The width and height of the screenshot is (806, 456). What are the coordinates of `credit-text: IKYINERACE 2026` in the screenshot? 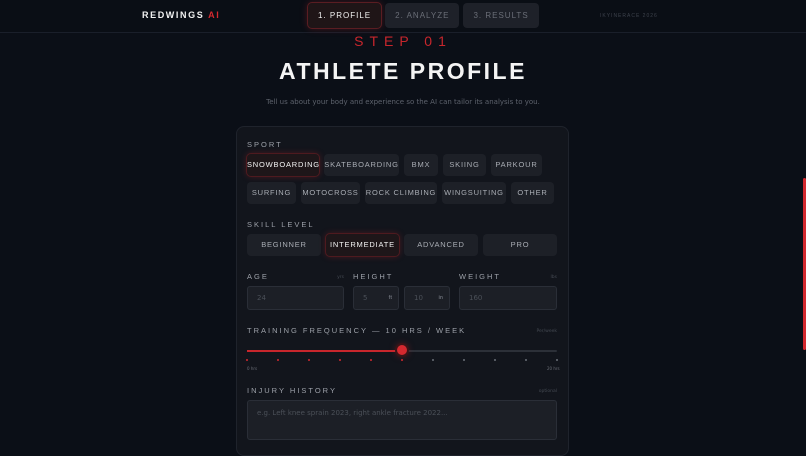 It's located at (629, 16).